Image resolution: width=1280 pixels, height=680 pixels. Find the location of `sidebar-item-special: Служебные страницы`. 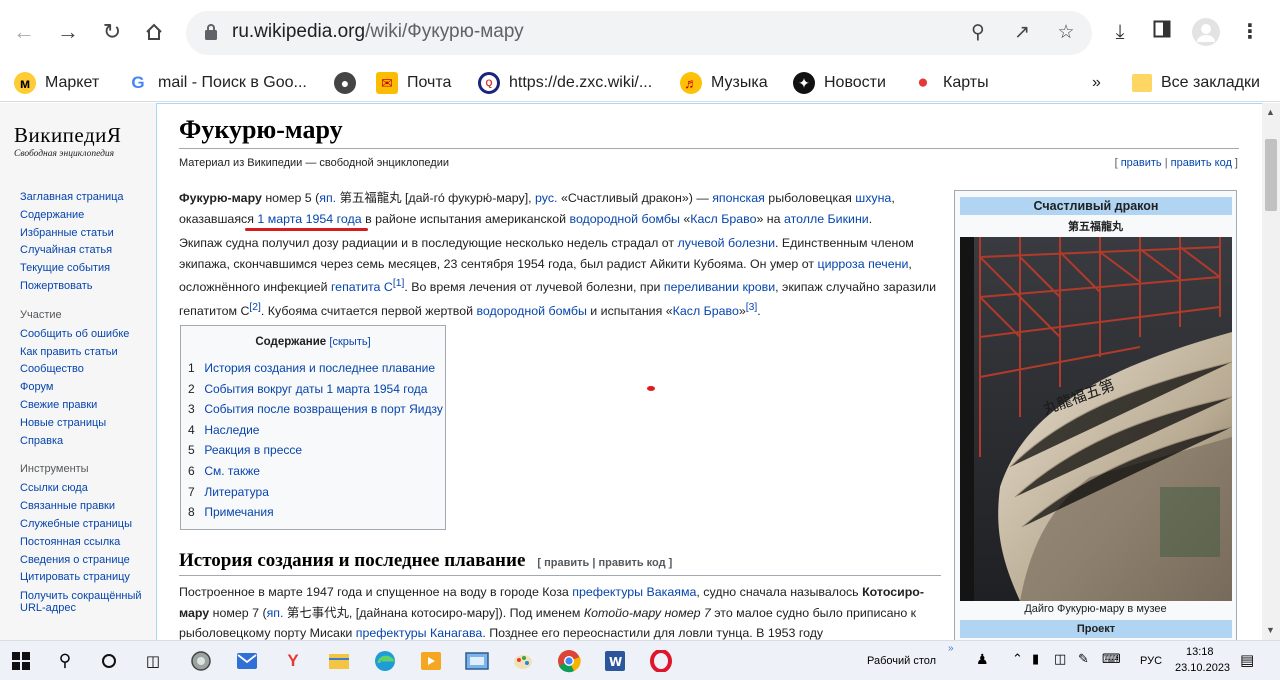

sidebar-item-special: Служебные страницы is located at coordinates (85, 525).